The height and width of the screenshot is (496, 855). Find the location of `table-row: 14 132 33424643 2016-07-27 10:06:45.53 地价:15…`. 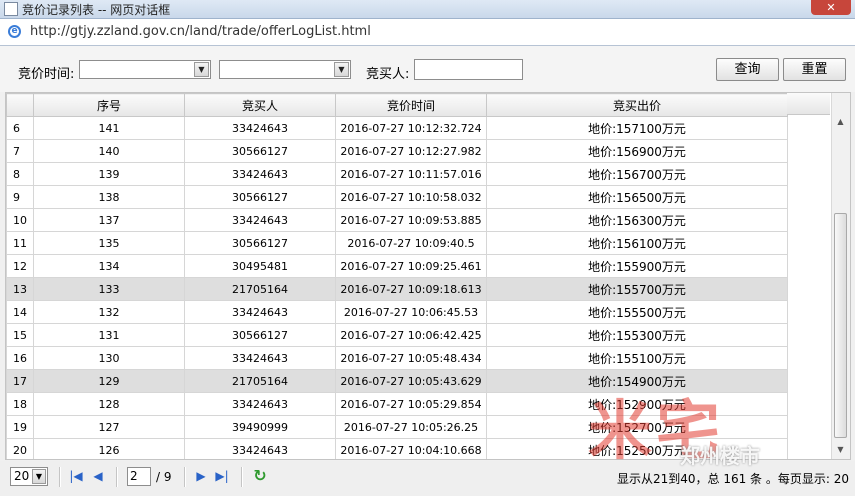

table-row: 14 132 33424643 2016-07-27 10:06:45.53 地价:15… is located at coordinates (397, 312).